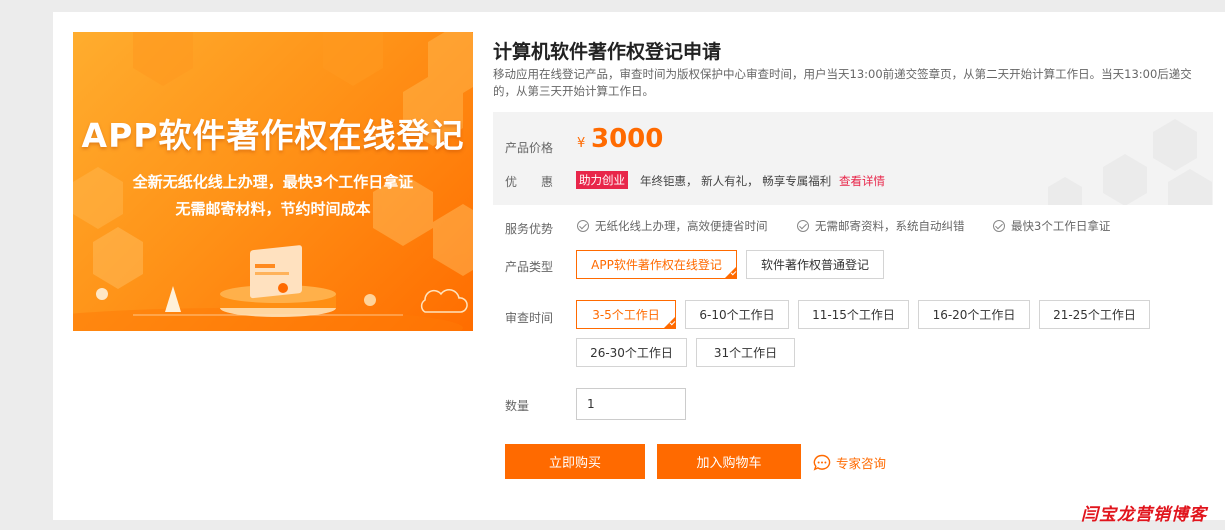 Image resolution: width=1225 pixels, height=530 pixels. I want to click on service-item-text: 最快3个工作日拿证, so click(1061, 226).